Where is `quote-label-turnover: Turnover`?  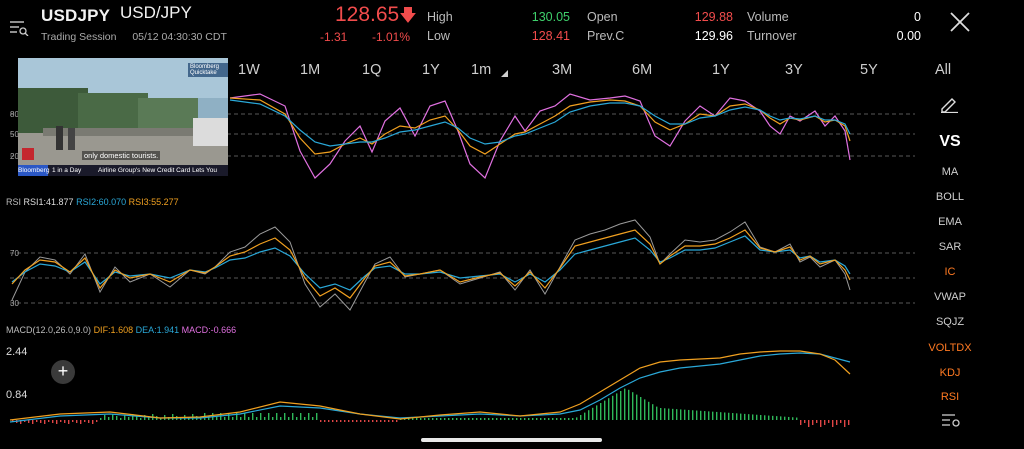 quote-label-turnover: Turnover is located at coordinates (772, 36).